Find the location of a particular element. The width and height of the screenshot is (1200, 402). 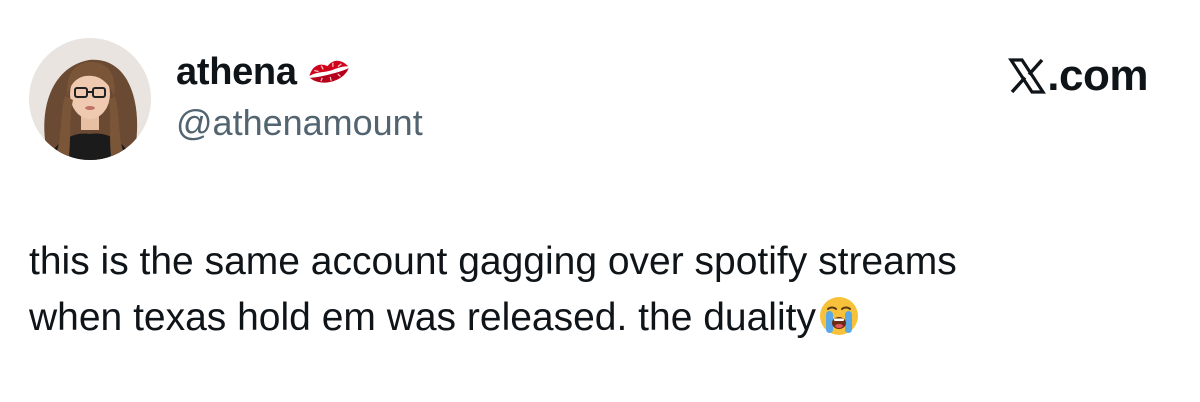

display-name: athena is located at coordinates (236, 72).